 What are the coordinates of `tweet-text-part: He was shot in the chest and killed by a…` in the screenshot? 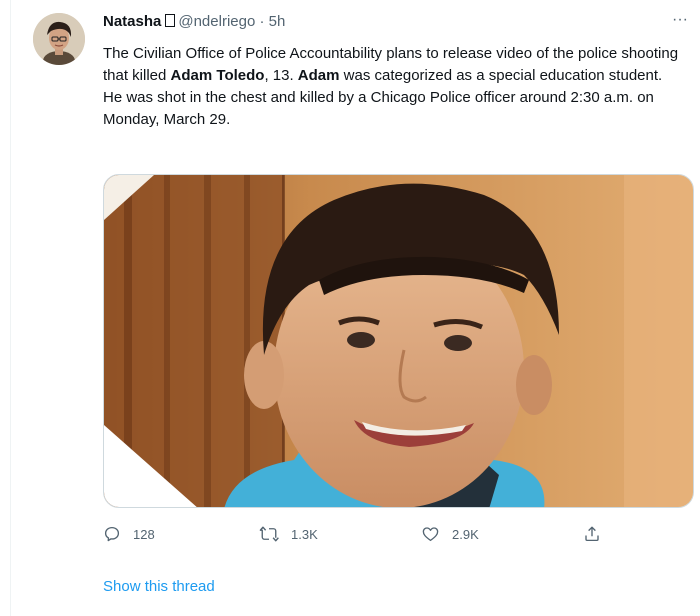 It's located at (378, 108).